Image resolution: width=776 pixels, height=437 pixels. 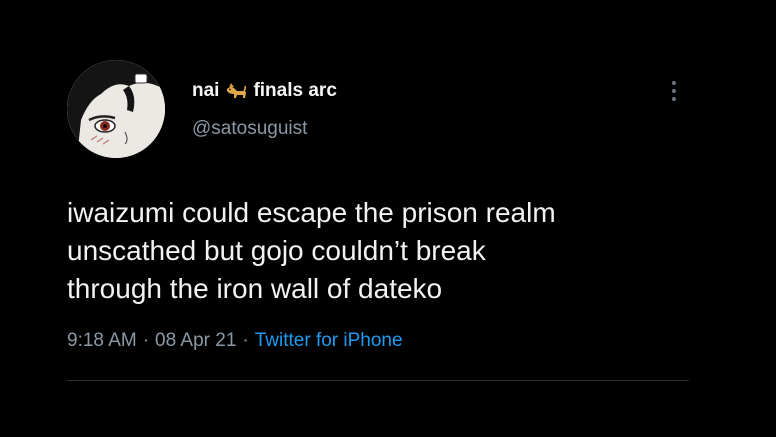 I want to click on tweet-text-line: through the iron wall of dateko, so click(x=255, y=288).